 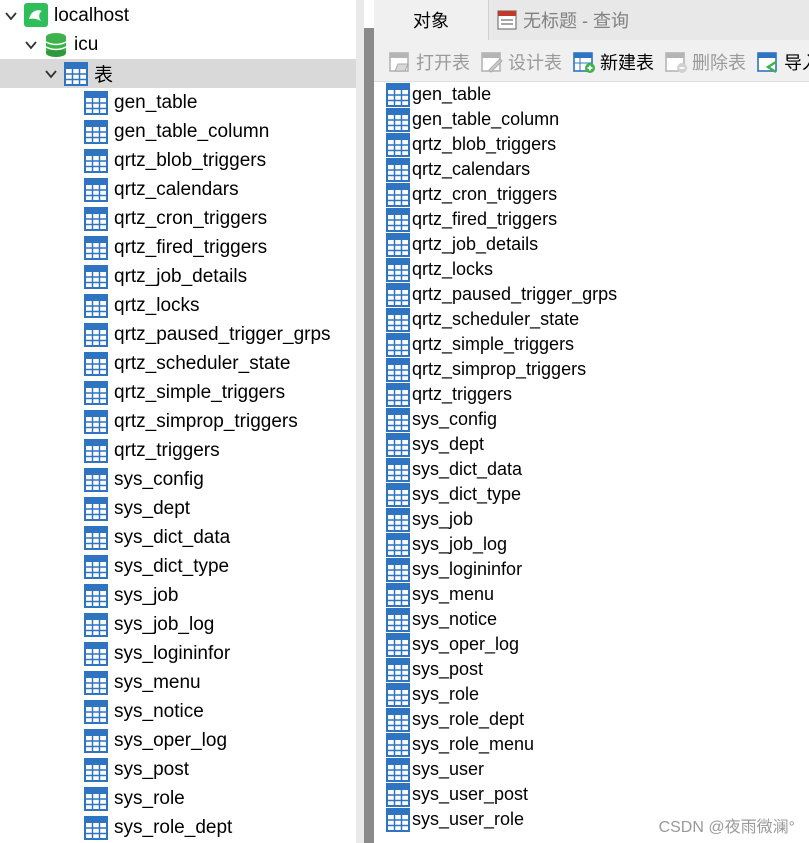 What do you see at coordinates (360, 421) in the screenshot?
I see `pane-splitter` at bounding box center [360, 421].